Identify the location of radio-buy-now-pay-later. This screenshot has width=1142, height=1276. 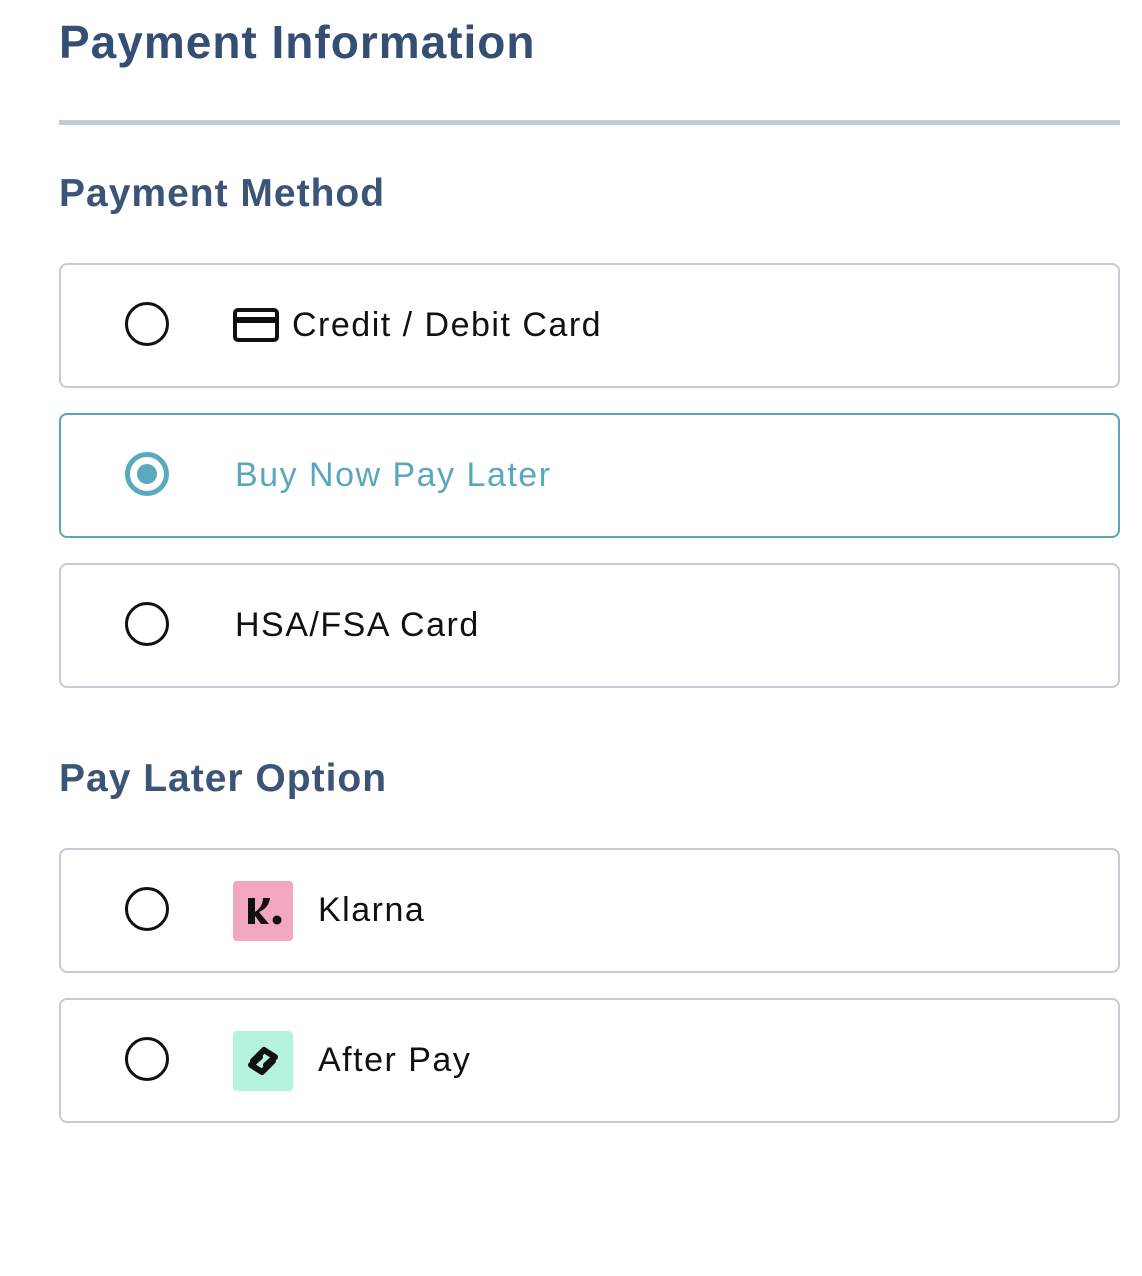
(147, 474).